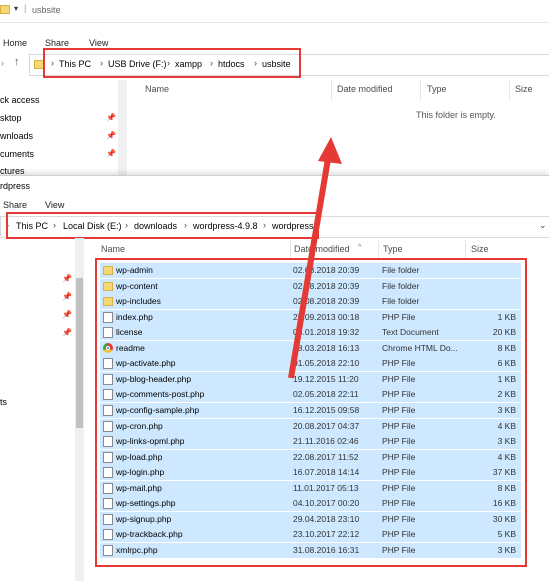 The image size is (549, 581). Describe the element at coordinates (310, 265) in the screenshot. I see `arrow-shaft` at that location.